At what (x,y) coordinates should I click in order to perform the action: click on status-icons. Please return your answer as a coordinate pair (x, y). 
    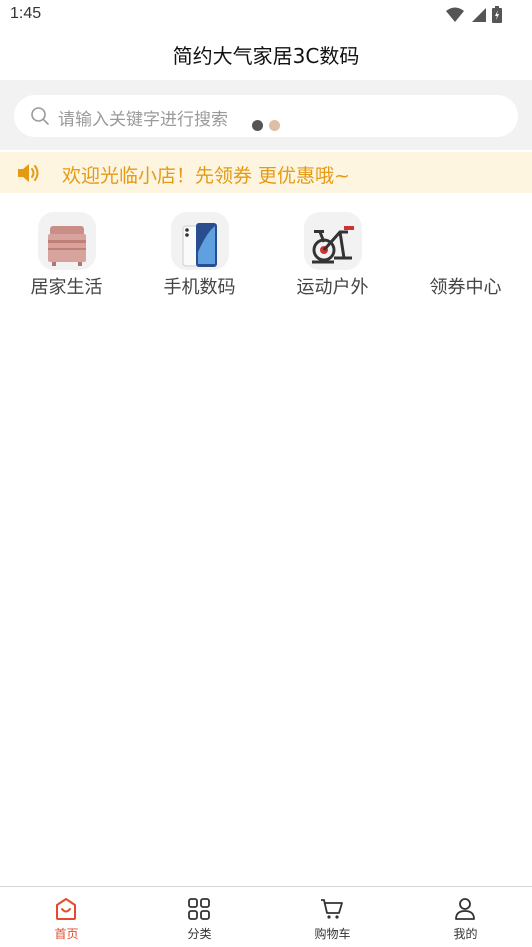
    Looking at the image, I should click on (474, 14).